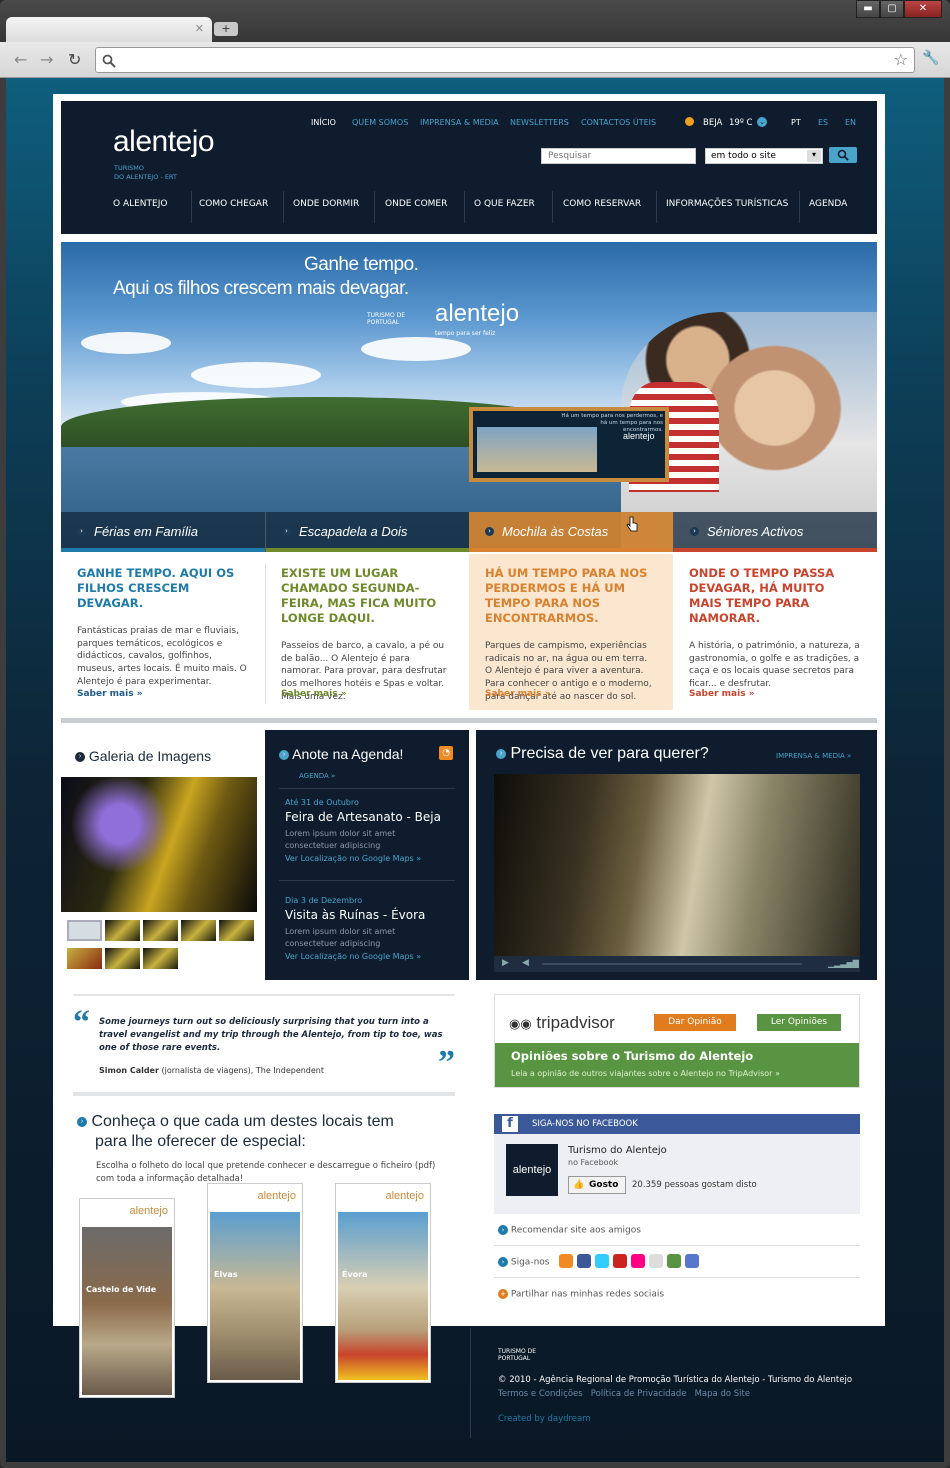 This screenshot has height=1468, width=950. I want to click on search-input, so click(618, 156).